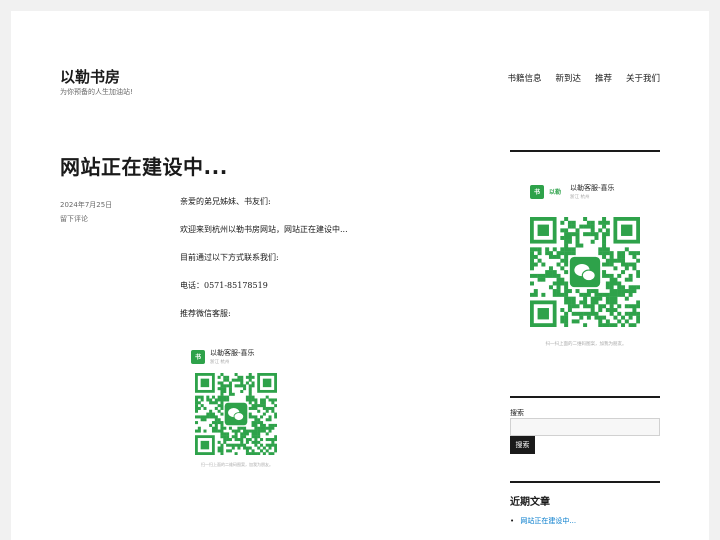 Image resolution: width=720 pixels, height=540 pixels. What do you see at coordinates (225, 201) in the screenshot?
I see `post-paragraph: 亲爱的弟兄姊妹、书友们:` at bounding box center [225, 201].